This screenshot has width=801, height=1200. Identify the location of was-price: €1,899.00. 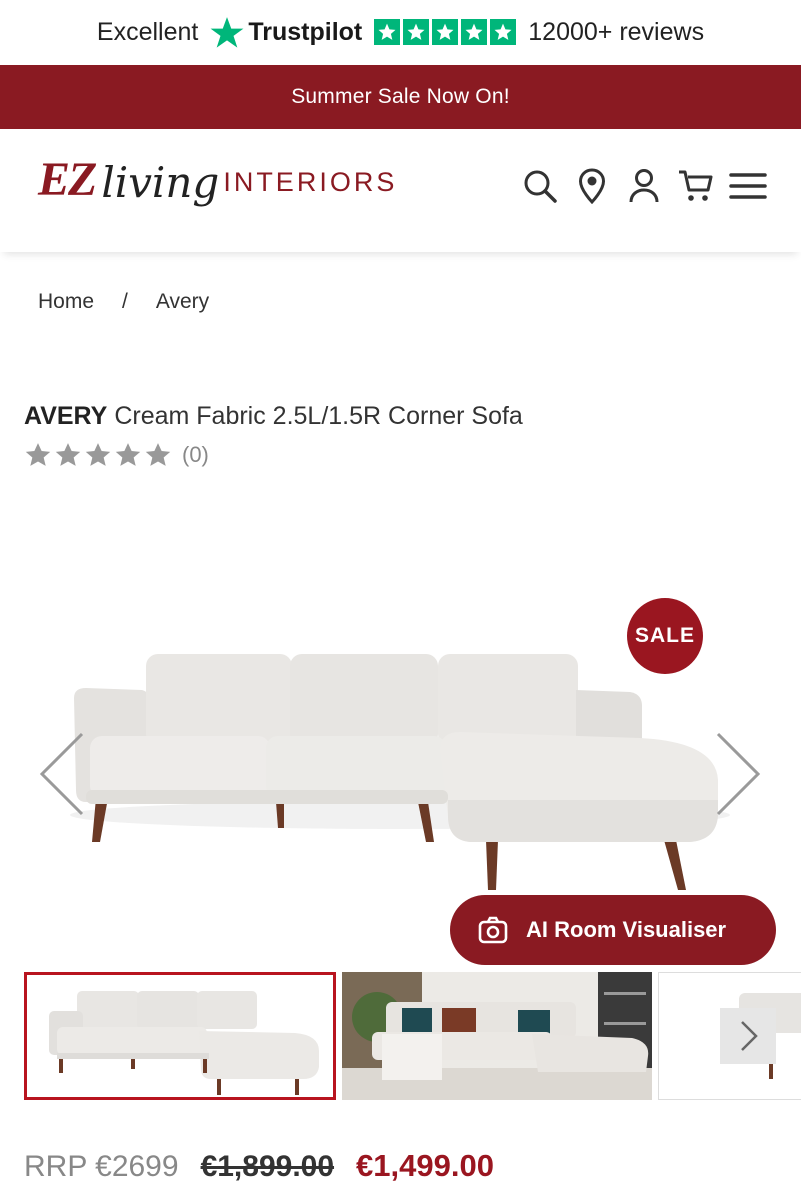
(267, 1166).